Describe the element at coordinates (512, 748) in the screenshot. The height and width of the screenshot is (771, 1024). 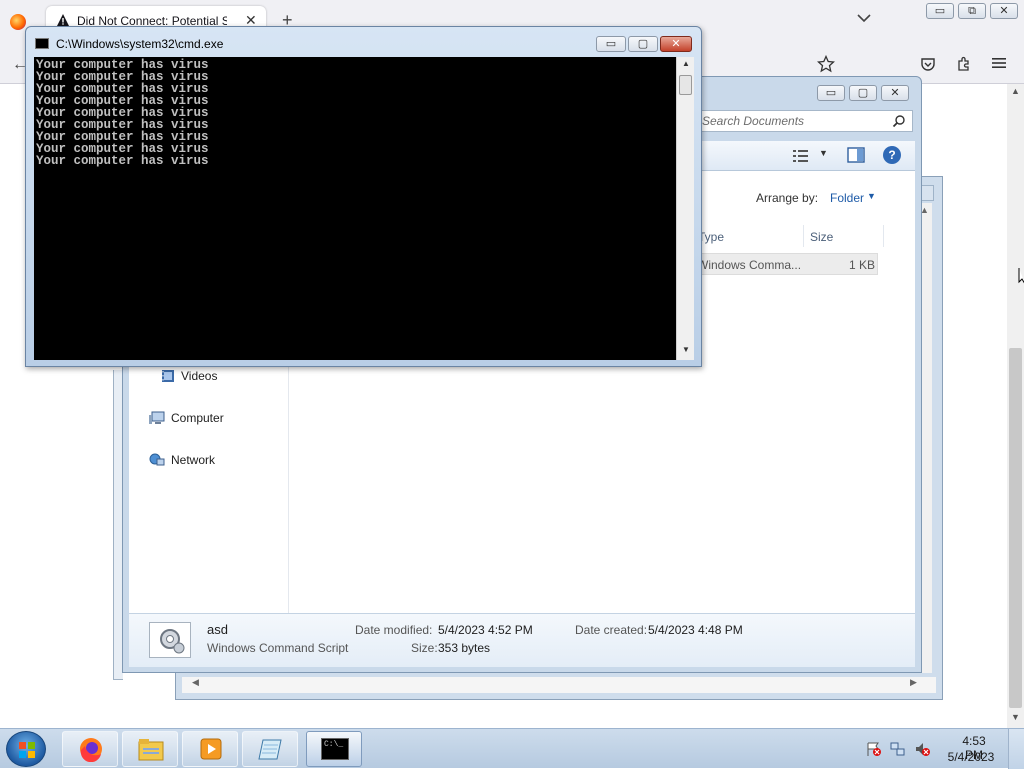
I see `taskbar: C:\_ 4:53 PM 5/4/2023` at that location.